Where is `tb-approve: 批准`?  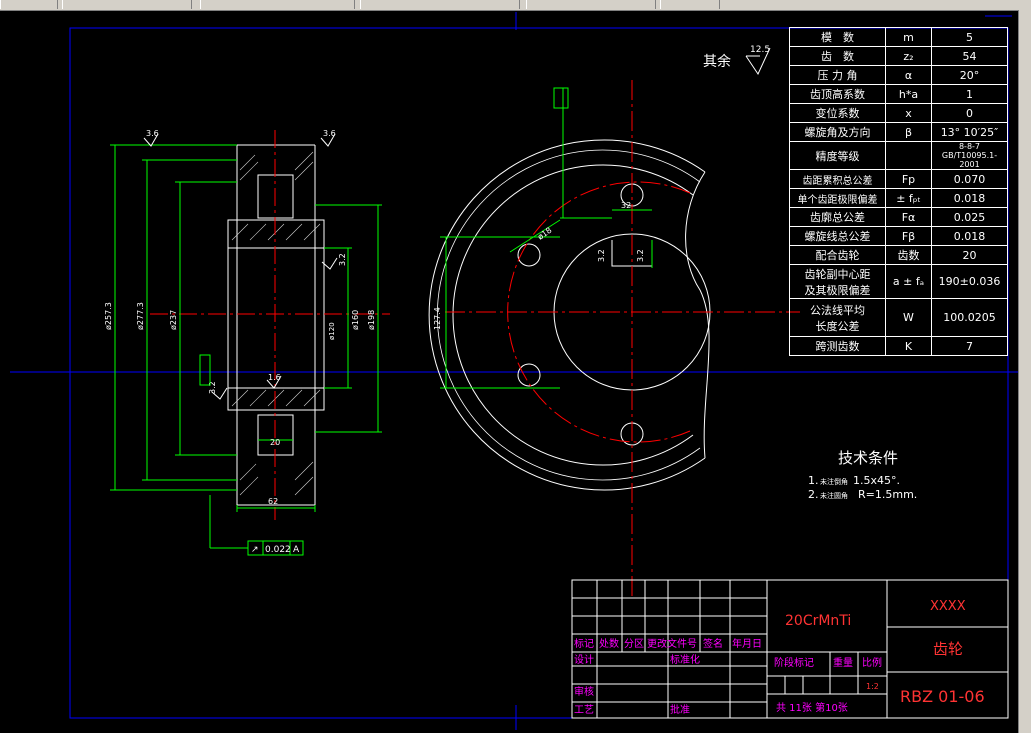 tb-approve: 批准 is located at coordinates (680, 709).